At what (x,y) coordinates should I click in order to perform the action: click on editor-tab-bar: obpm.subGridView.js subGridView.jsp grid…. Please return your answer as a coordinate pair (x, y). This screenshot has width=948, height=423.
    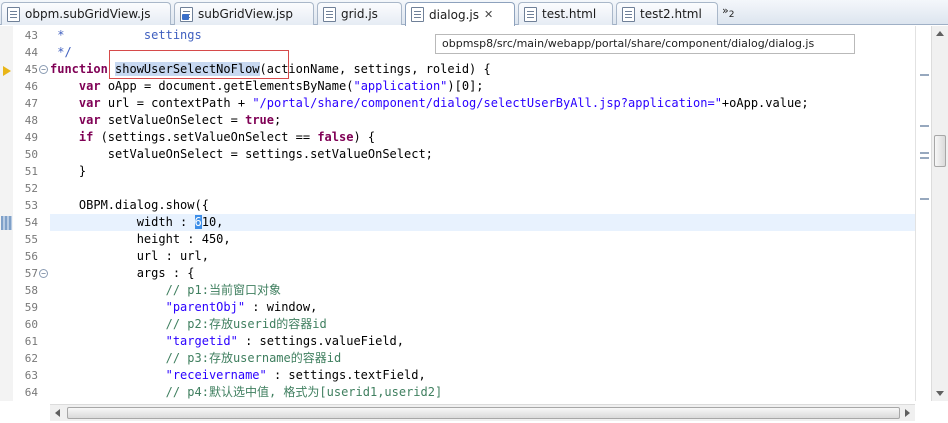
    Looking at the image, I should click on (474, 13).